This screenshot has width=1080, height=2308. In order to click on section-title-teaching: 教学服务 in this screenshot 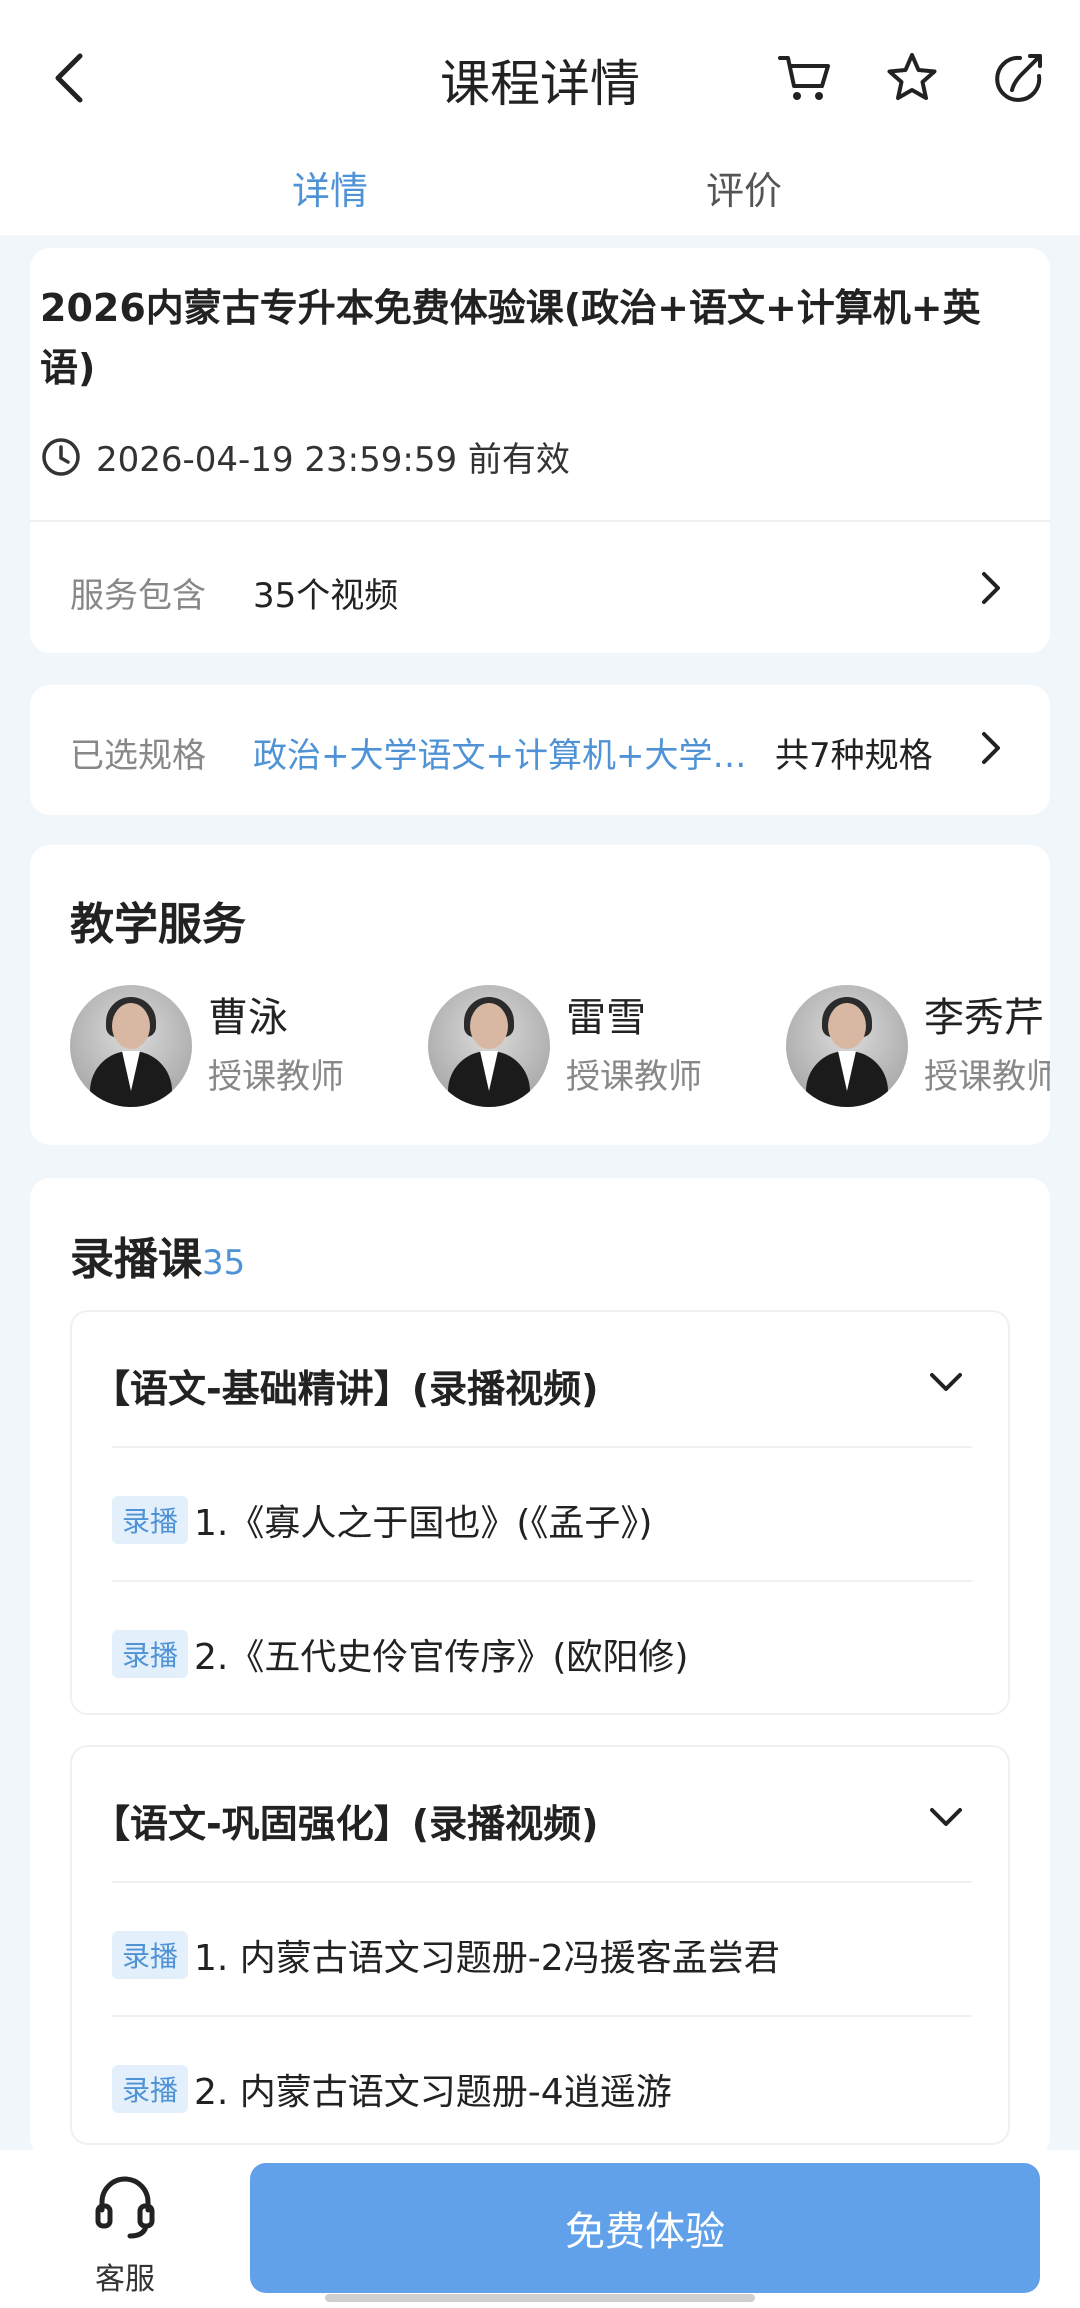, I will do `click(158, 924)`.